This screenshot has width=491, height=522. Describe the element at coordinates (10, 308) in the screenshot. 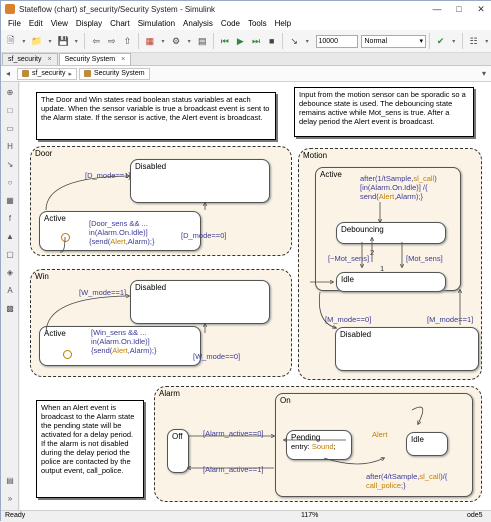

I see `image-icon: ▩` at that location.